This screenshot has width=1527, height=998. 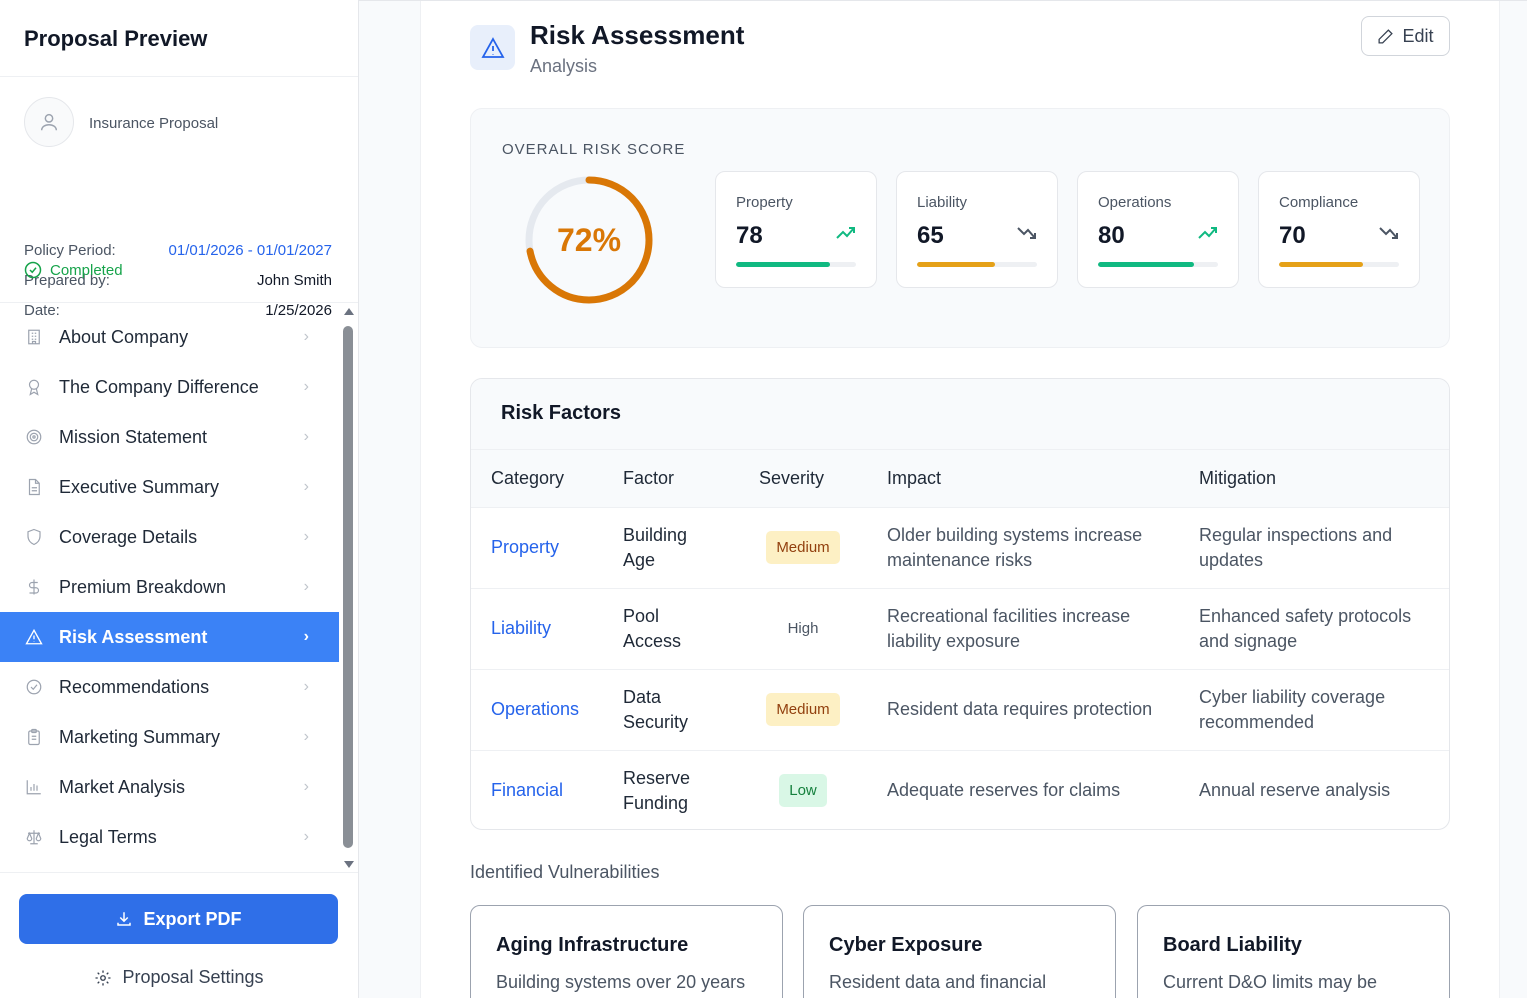 I want to click on edit-label: Edit, so click(x=1418, y=35).